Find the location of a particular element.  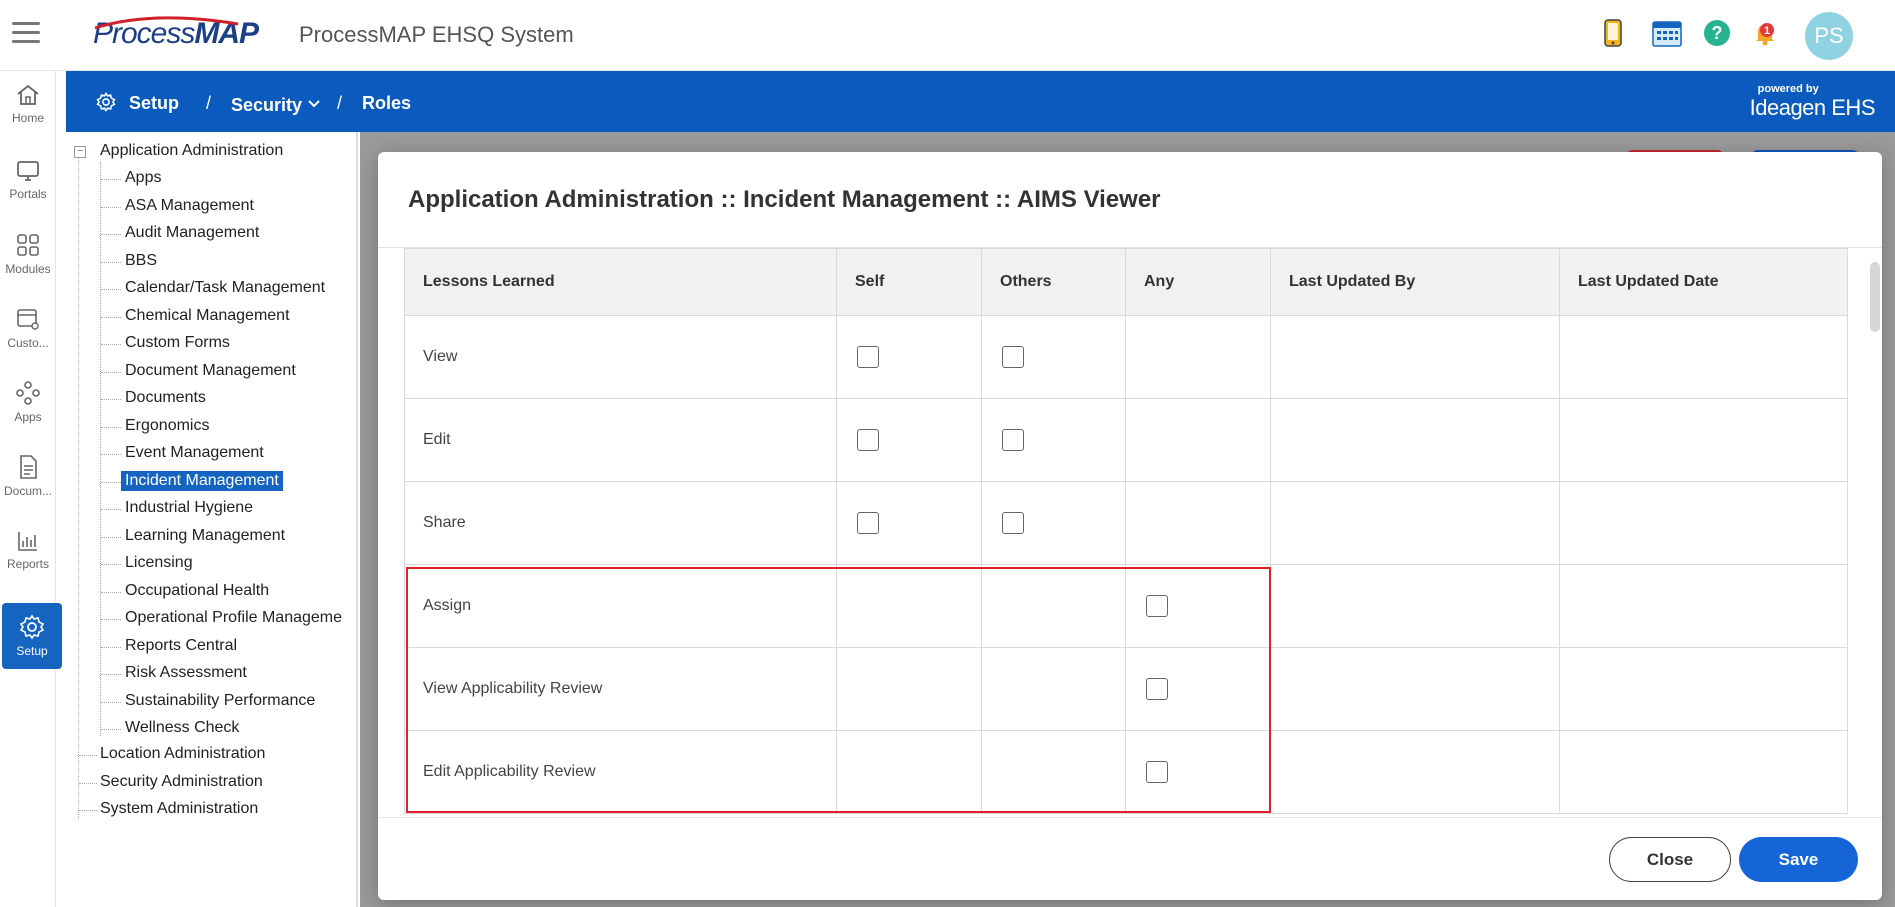

rail-item-modules: Modules is located at coordinates (28, 254).